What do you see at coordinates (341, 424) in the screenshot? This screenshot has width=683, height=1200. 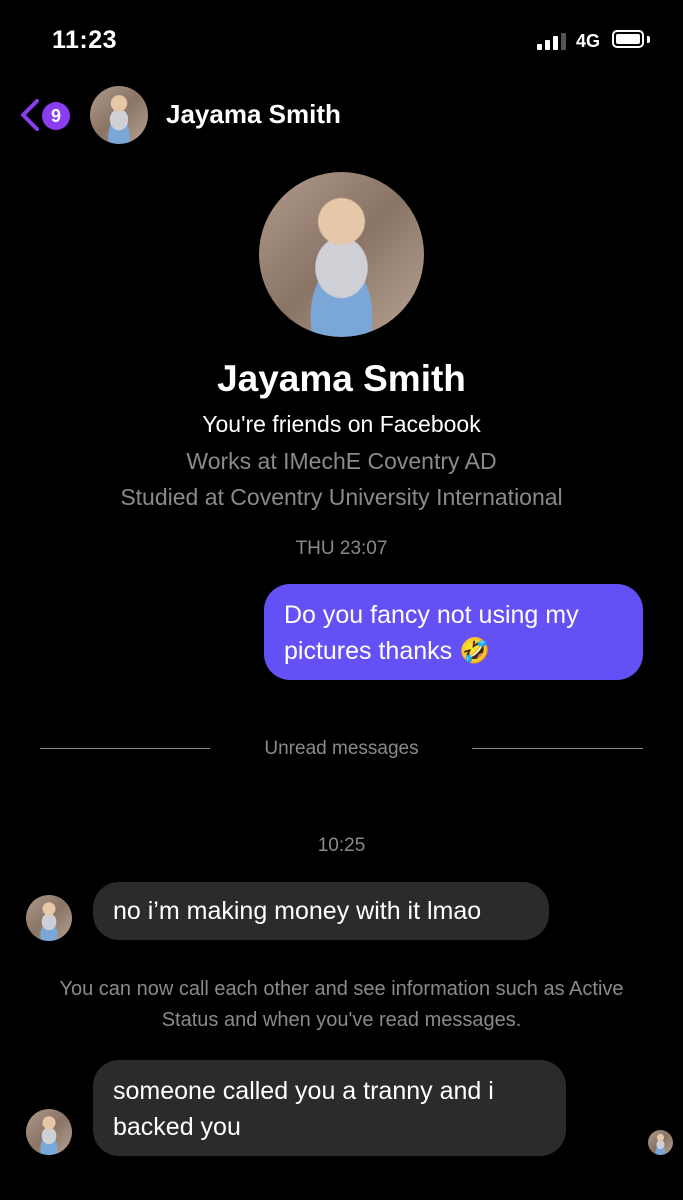 I see `friends-status: You're friends on Facebook` at bounding box center [341, 424].